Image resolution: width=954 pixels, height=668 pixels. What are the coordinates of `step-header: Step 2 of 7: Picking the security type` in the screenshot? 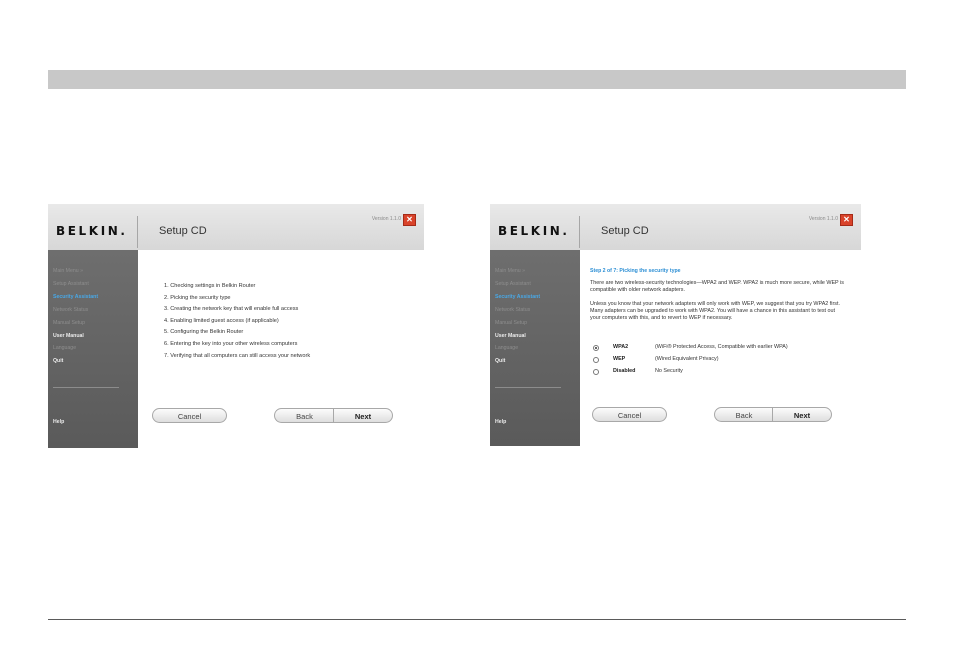 It's located at (635, 271).